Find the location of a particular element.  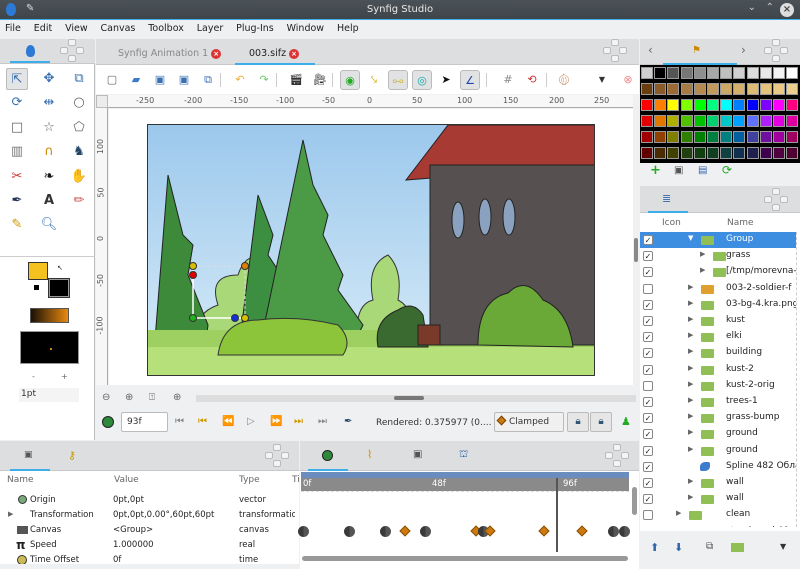

toggle-position-ducks-icon: ◉ is located at coordinates (350, 80).